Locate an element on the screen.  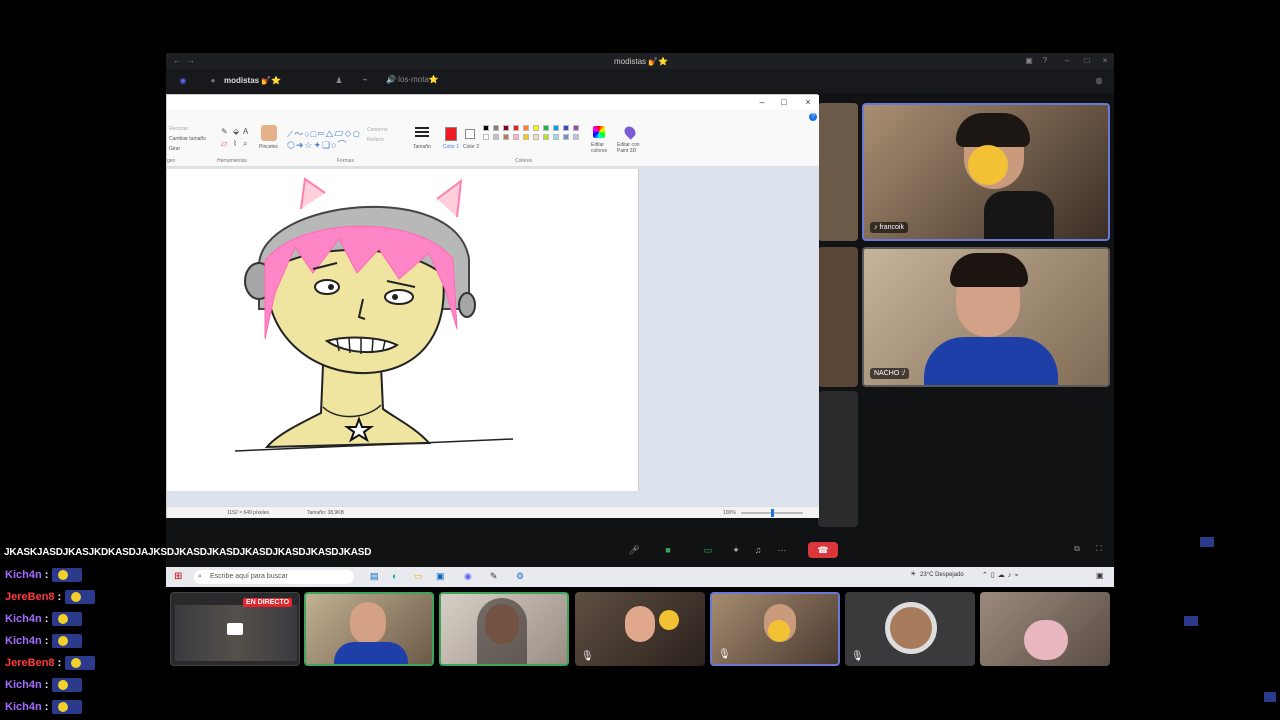
participant-video-tile: NACHO :/ is located at coordinates (986, 317).